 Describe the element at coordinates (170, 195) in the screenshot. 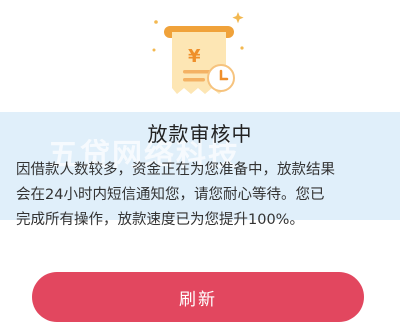

I see `description-line-2: 会在24小时内短信通知您，请您耐心等待。您已` at that location.